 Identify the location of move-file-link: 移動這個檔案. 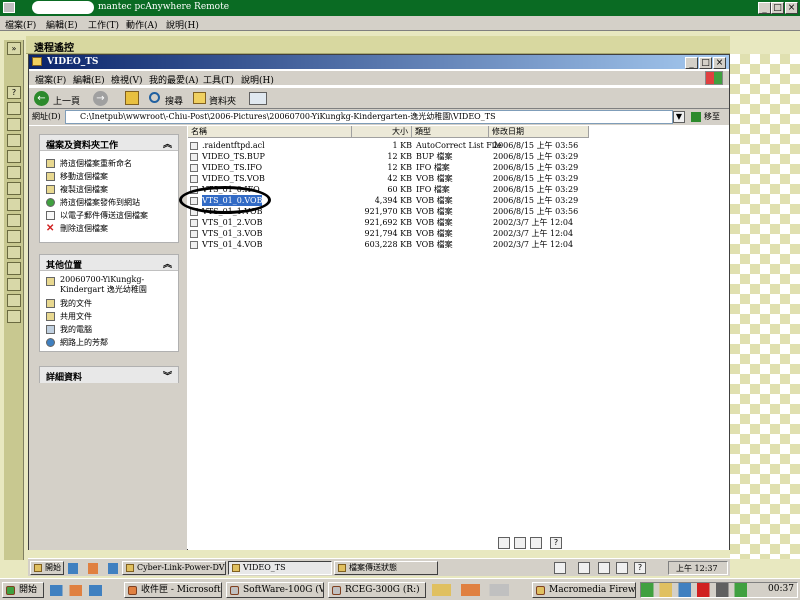
(109, 176).